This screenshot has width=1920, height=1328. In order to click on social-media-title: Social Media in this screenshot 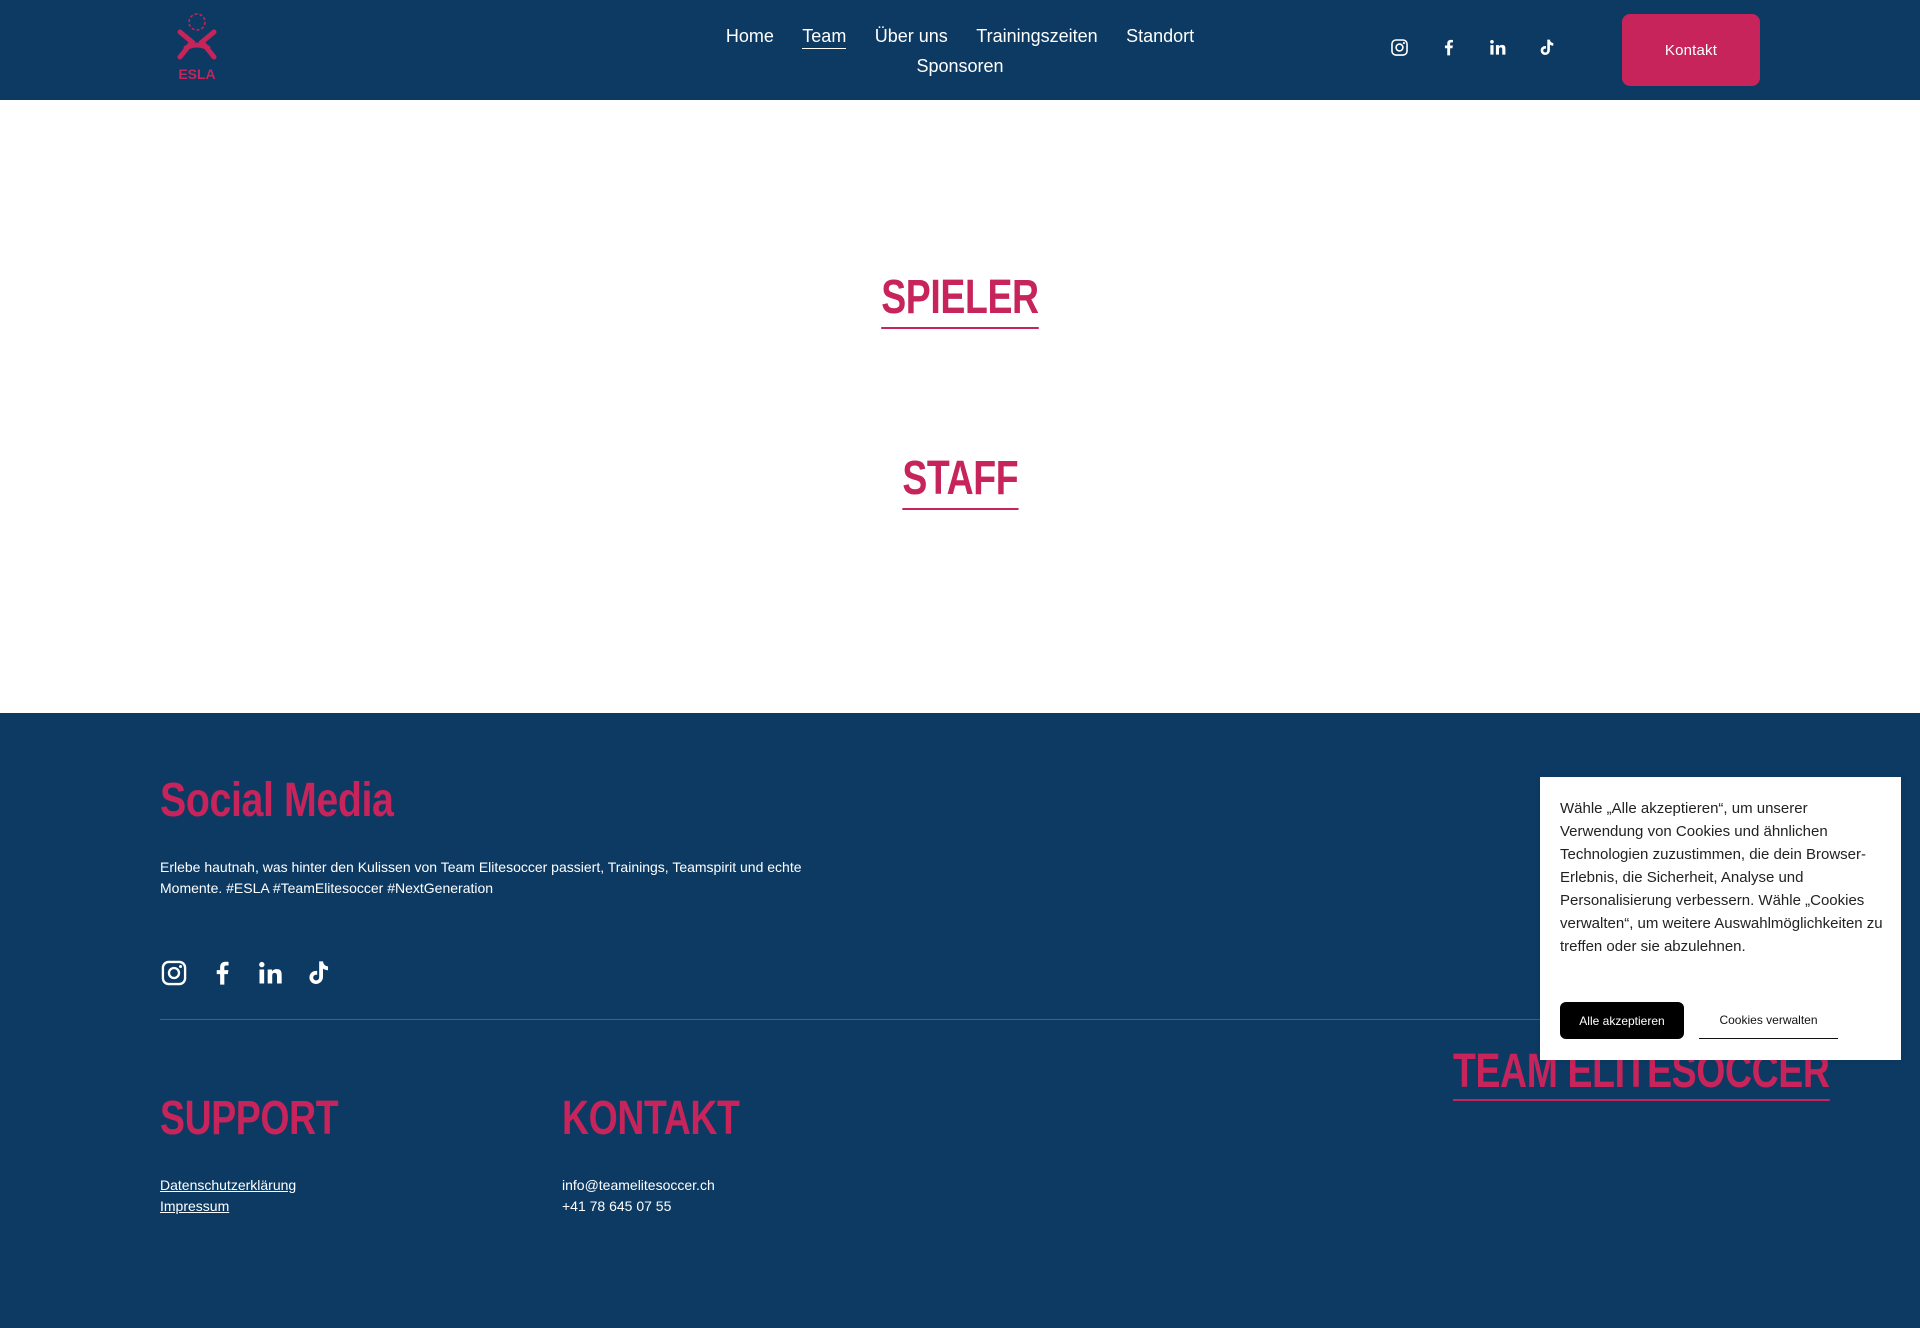, I will do `click(277, 800)`.